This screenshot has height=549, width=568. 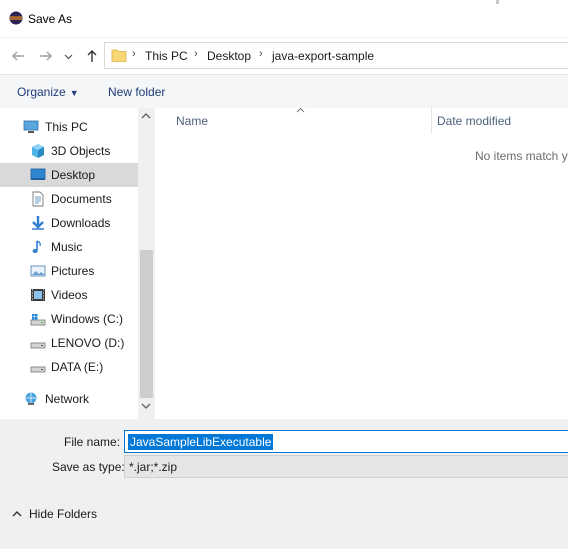 I want to click on column-header-label: Date modified, so click(x=474, y=121).